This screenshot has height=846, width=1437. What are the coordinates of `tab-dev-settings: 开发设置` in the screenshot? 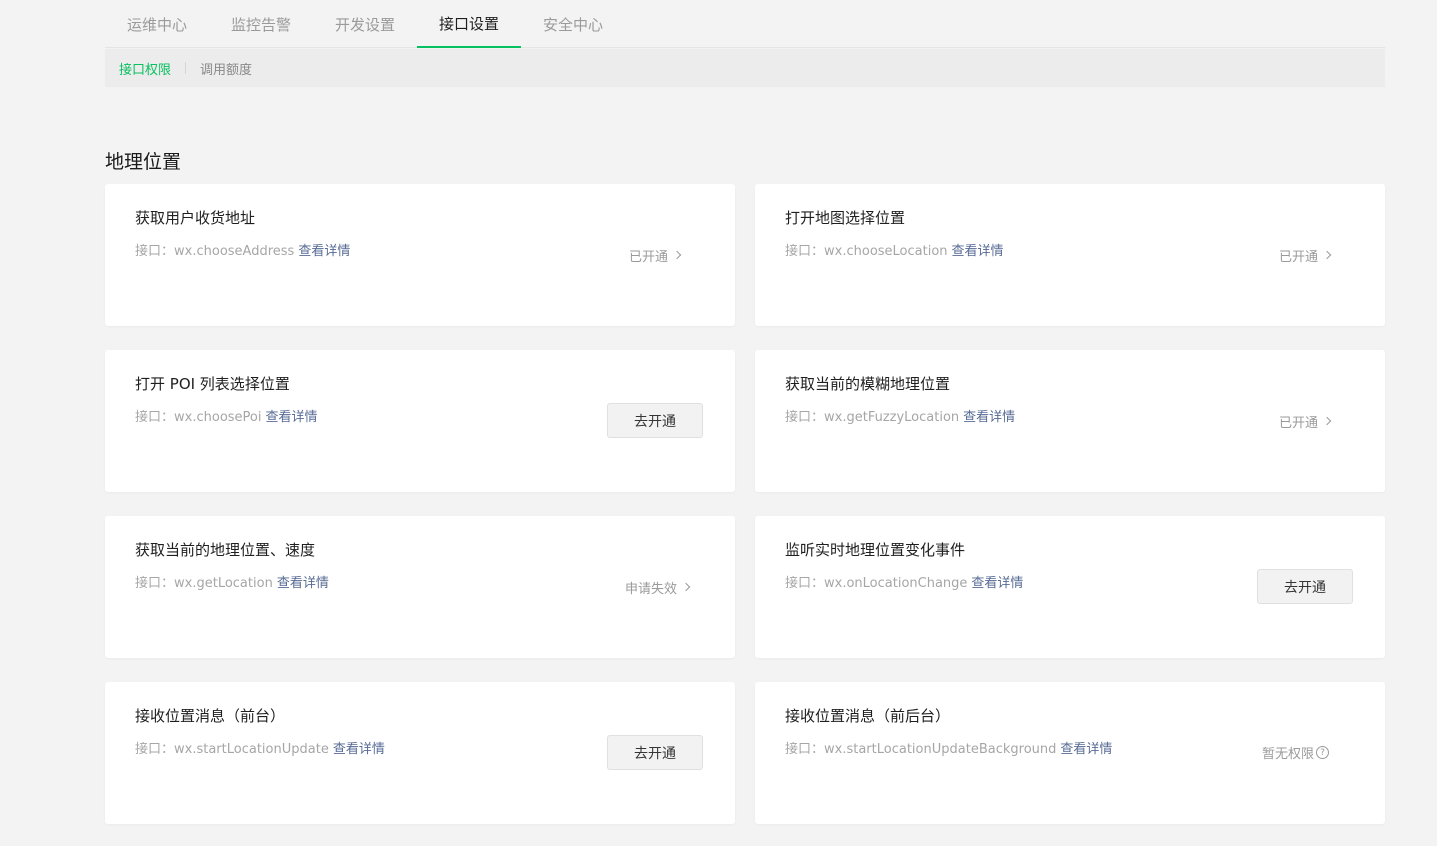 It's located at (365, 24).